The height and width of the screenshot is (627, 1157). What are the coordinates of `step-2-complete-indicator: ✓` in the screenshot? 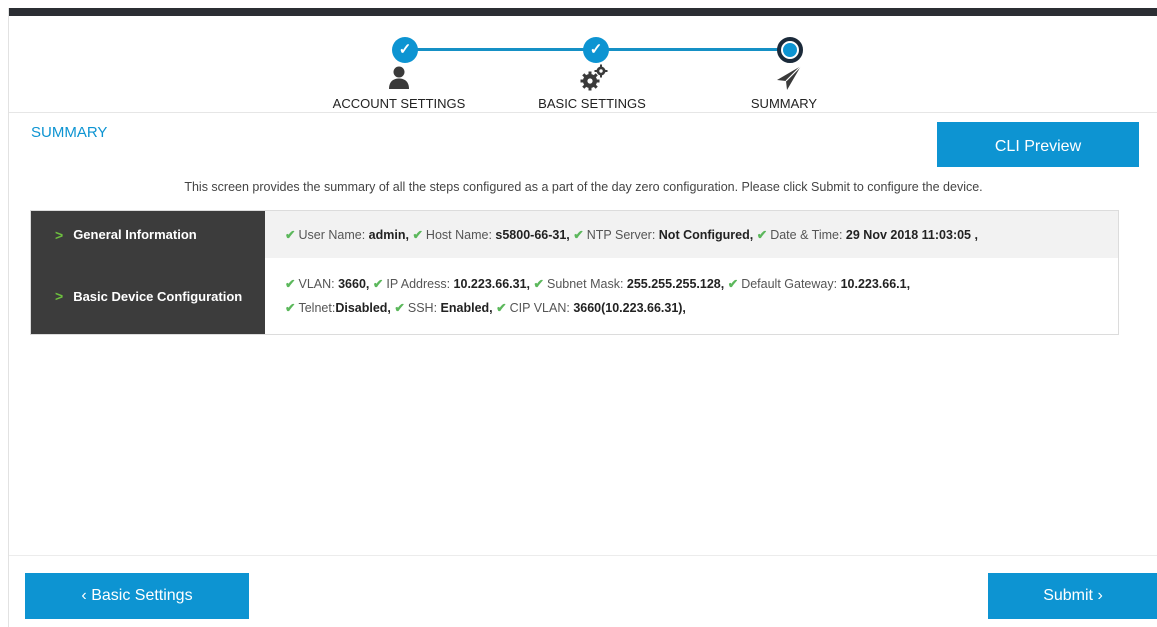 It's located at (596, 50).